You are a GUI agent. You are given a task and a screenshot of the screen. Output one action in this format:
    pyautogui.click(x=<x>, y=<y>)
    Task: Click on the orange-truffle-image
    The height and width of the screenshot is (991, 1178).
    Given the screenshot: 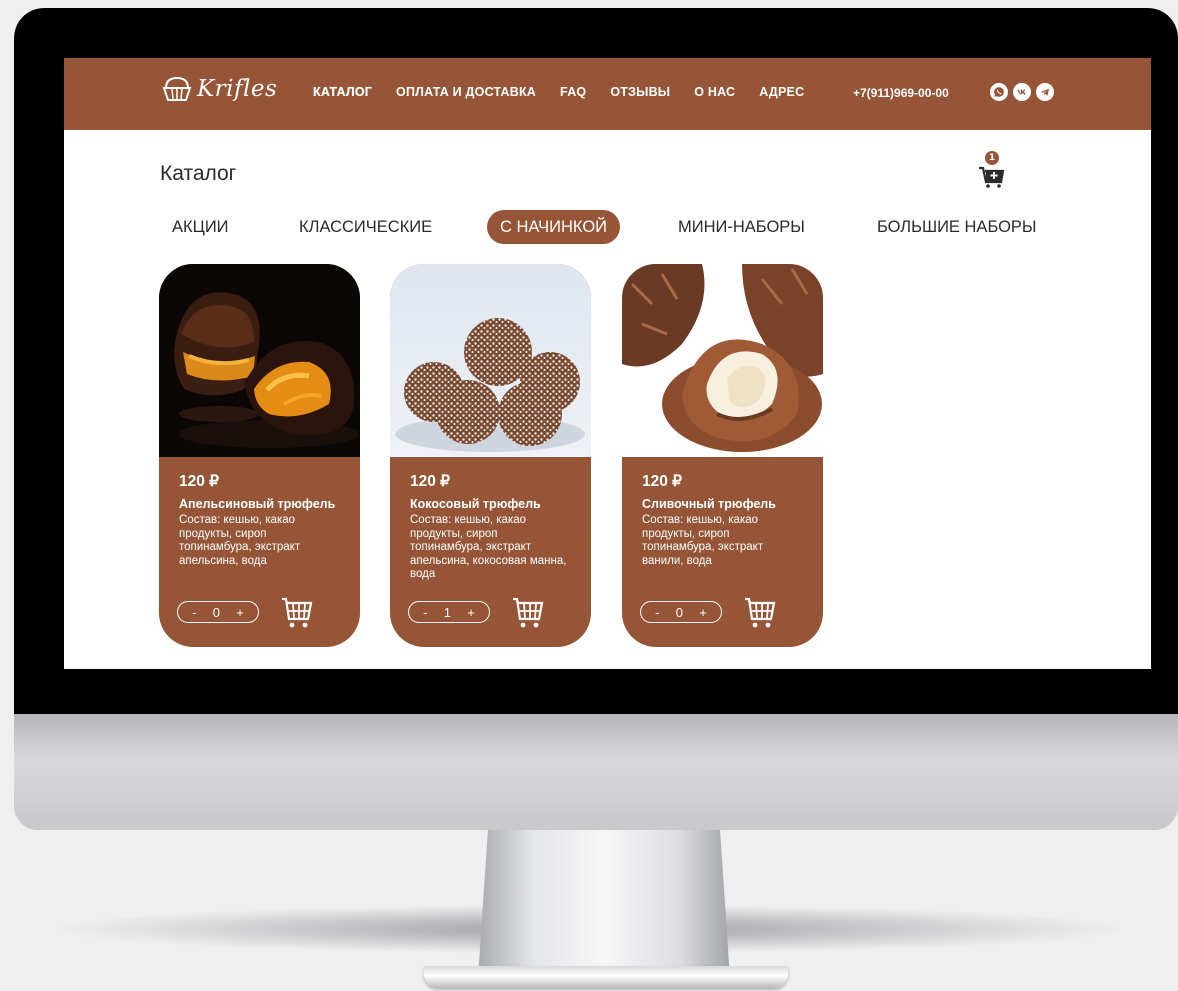 What is the action you would take?
    pyautogui.click(x=259, y=360)
    